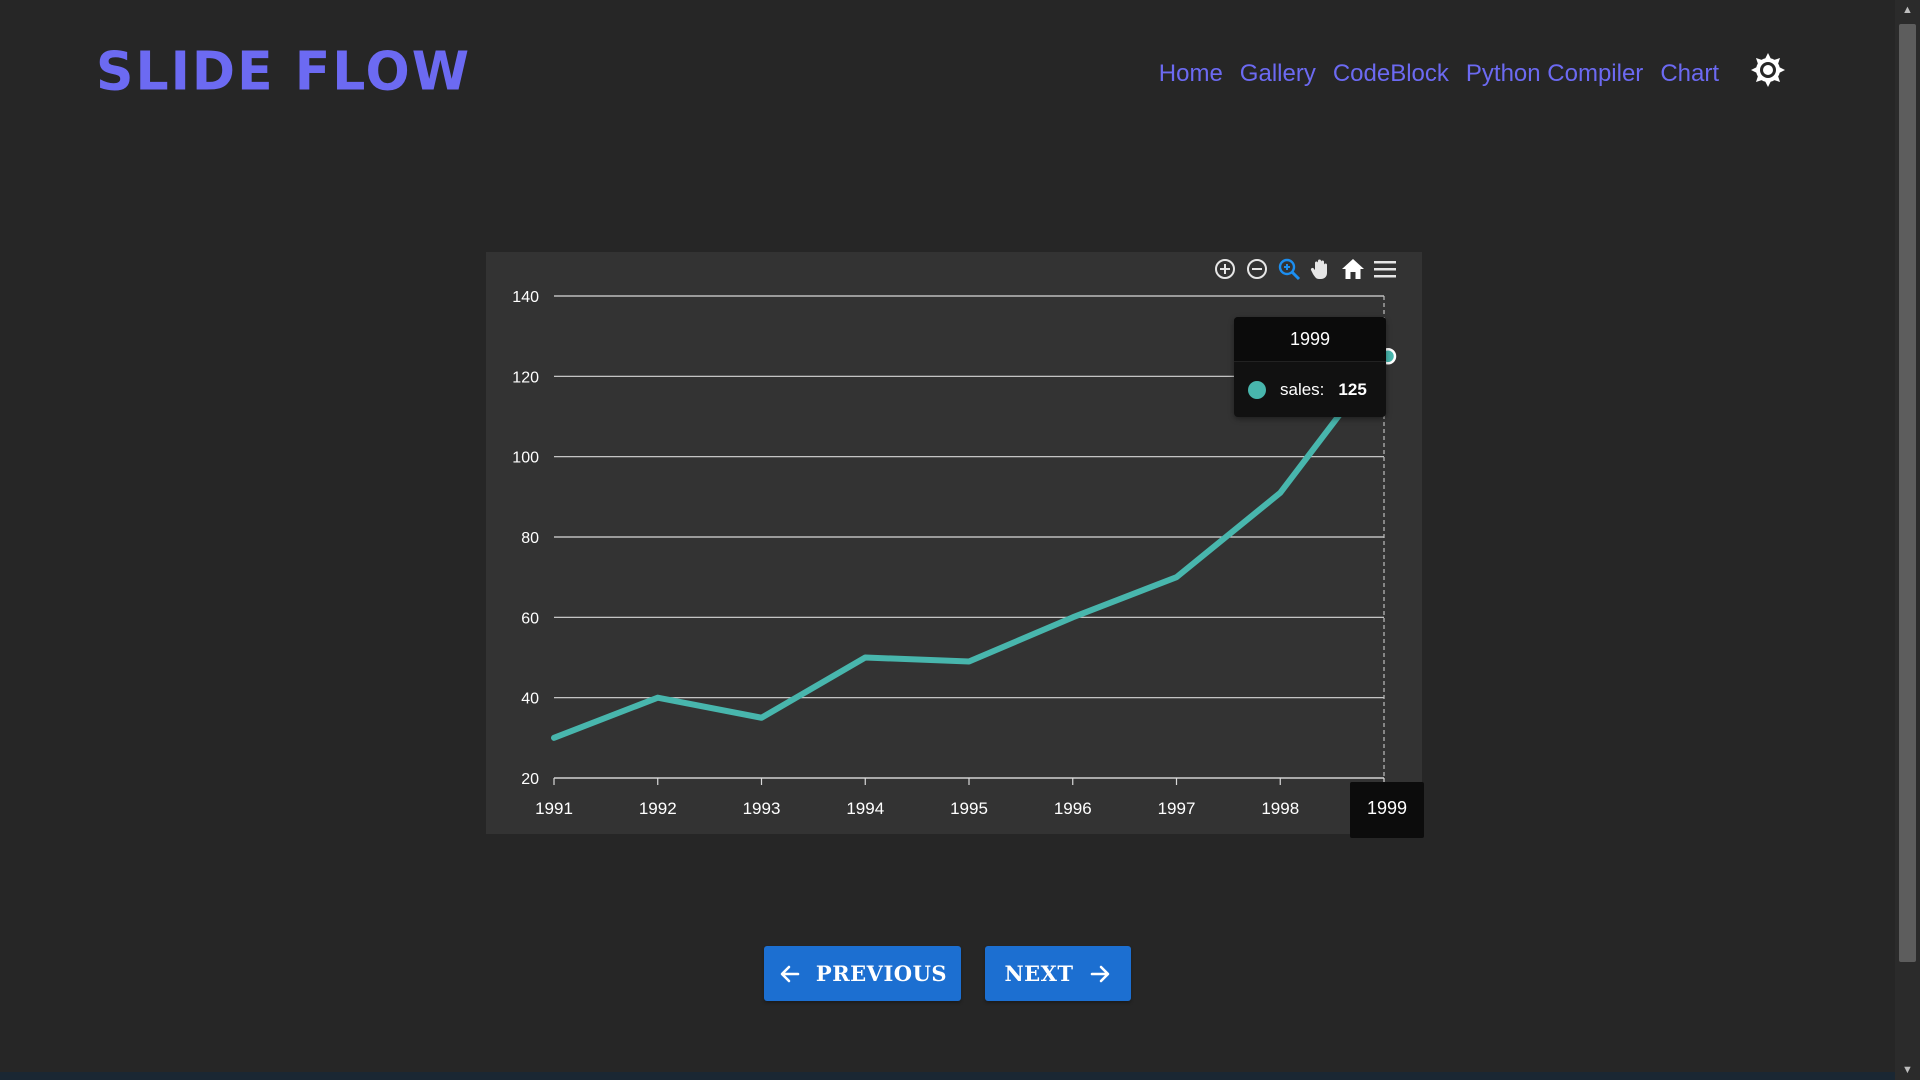 The height and width of the screenshot is (1080, 1920). Describe the element at coordinates (1907, 1070) in the screenshot. I see `scroll-down-icon: ▼` at that location.